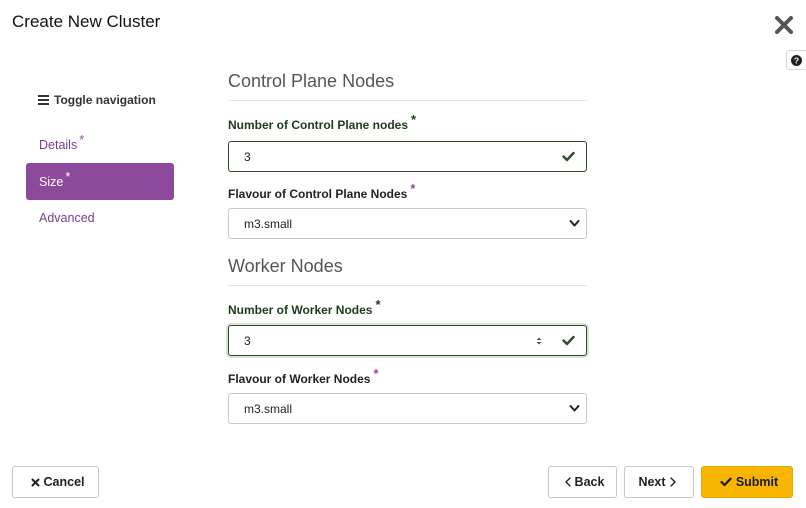 Image resolution: width=806 pixels, height=508 pixels. What do you see at coordinates (100, 144) in the screenshot?
I see `sidebar-item-details: Details *` at bounding box center [100, 144].